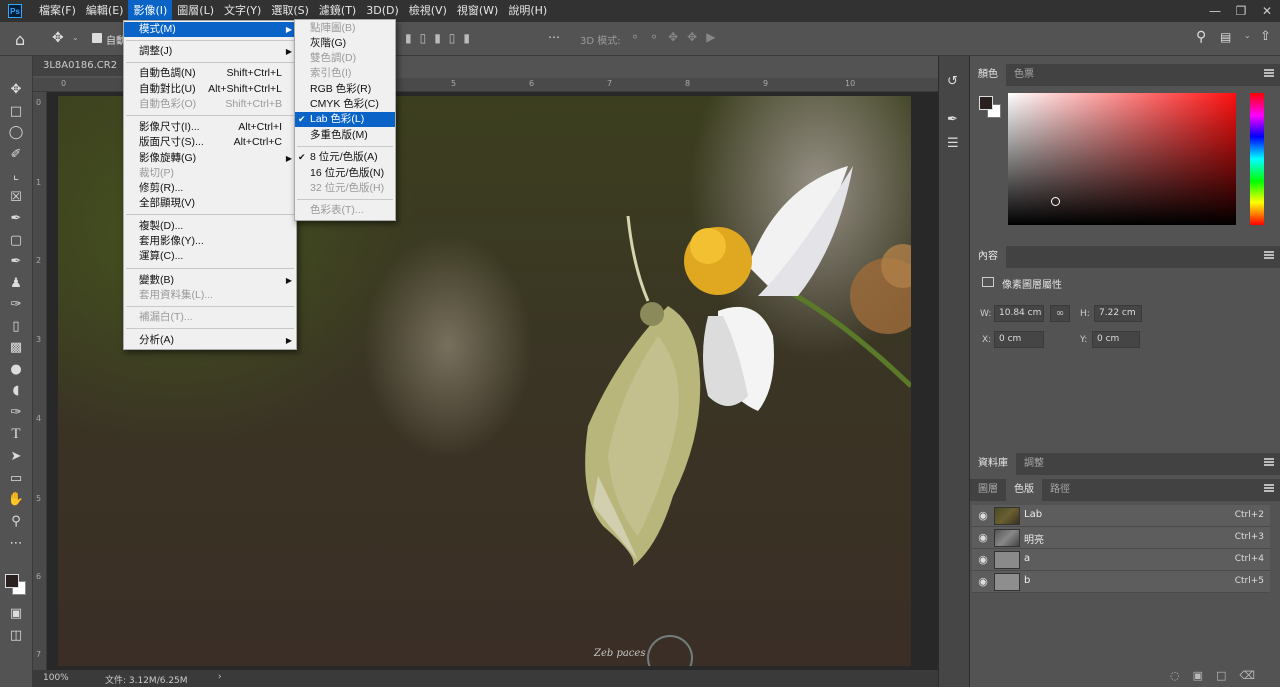  I want to click on workspace-icon: ▤, so click(1225, 37).